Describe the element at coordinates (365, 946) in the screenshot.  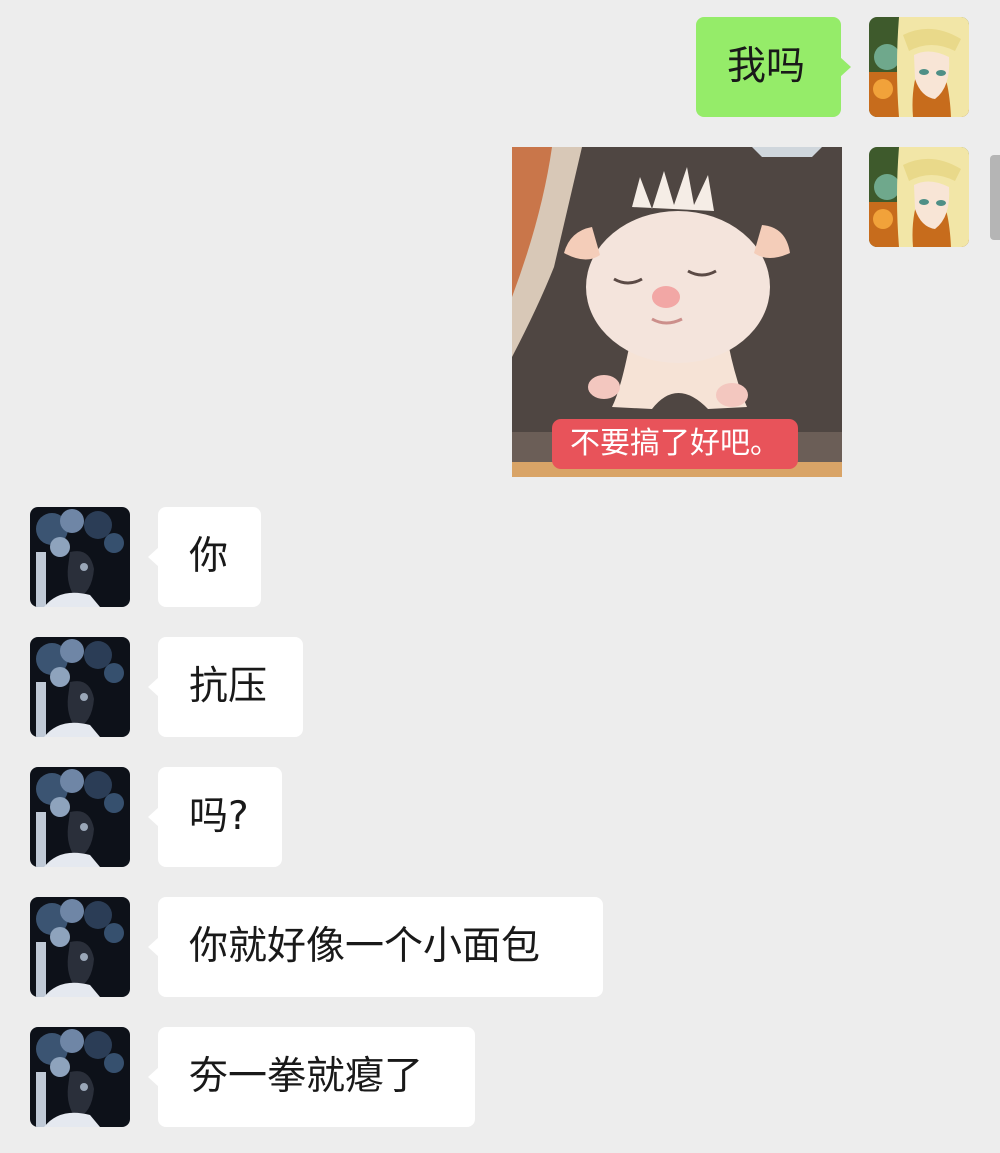
I see `message-text: 你就好像一个小面包` at that location.